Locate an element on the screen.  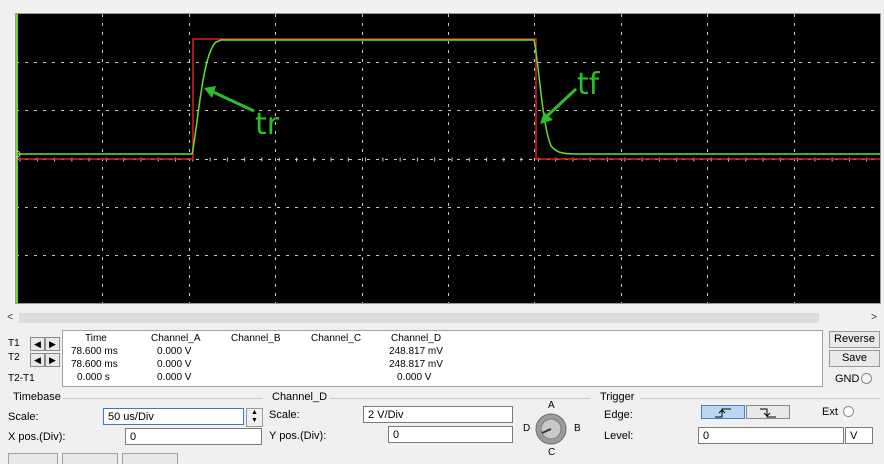
t2-right-arrow-icon: ▶ is located at coordinates (52, 360).